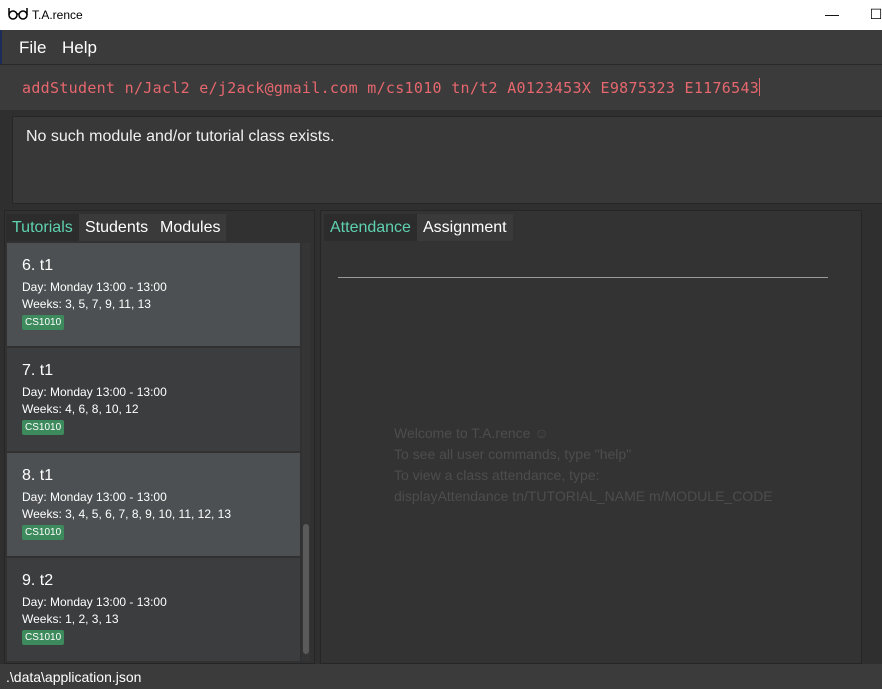  Describe the element at coordinates (874, 14) in the screenshot. I see `maximize-button: ☐` at that location.